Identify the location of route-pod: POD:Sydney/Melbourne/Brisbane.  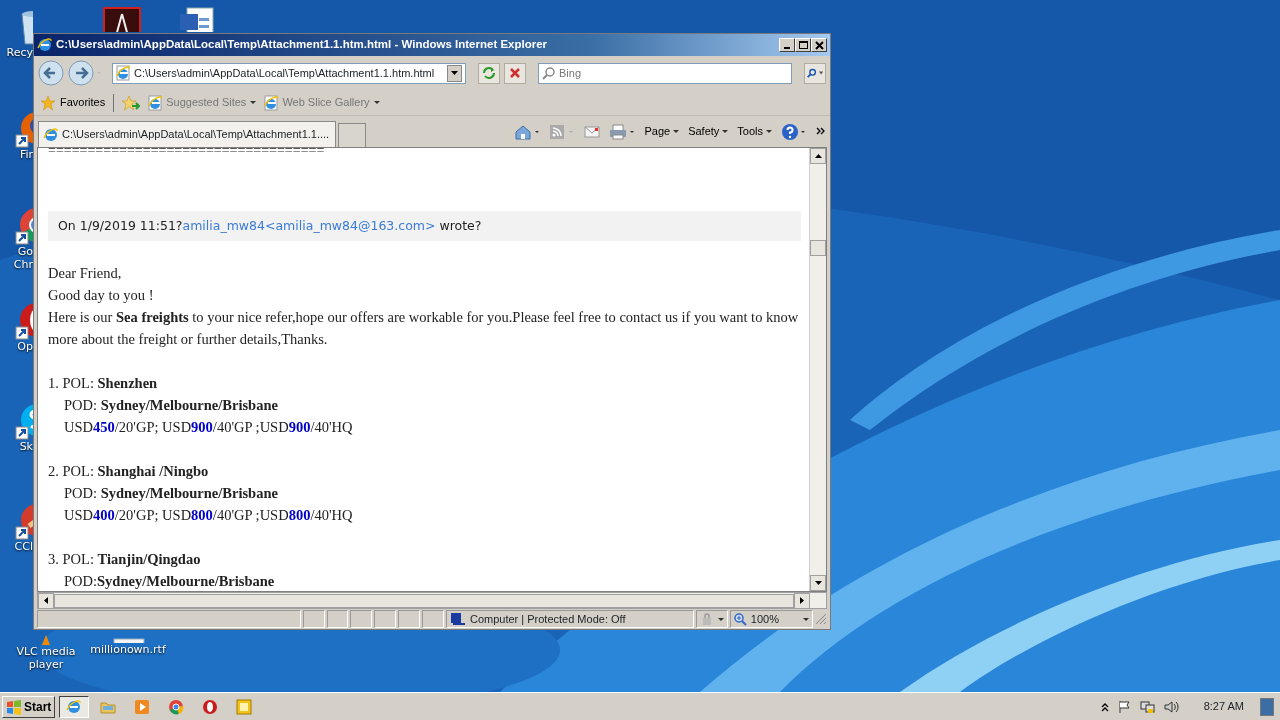
(169, 581).